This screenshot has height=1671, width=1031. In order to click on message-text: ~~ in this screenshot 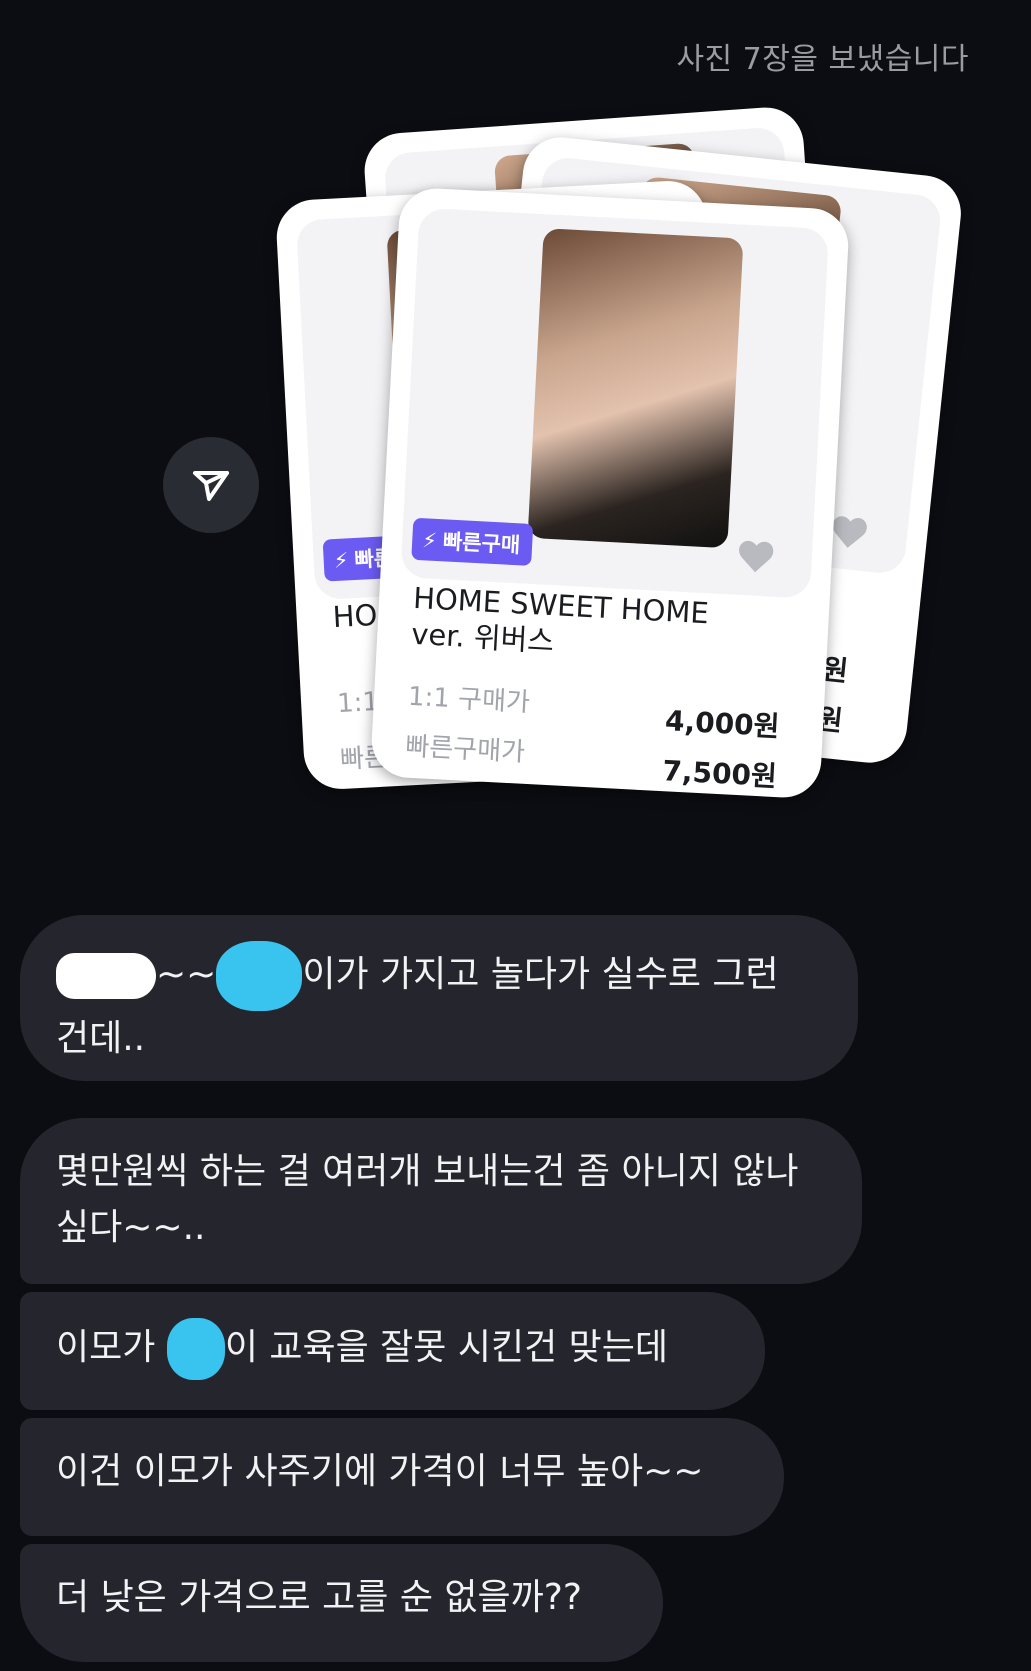, I will do `click(186, 974)`.